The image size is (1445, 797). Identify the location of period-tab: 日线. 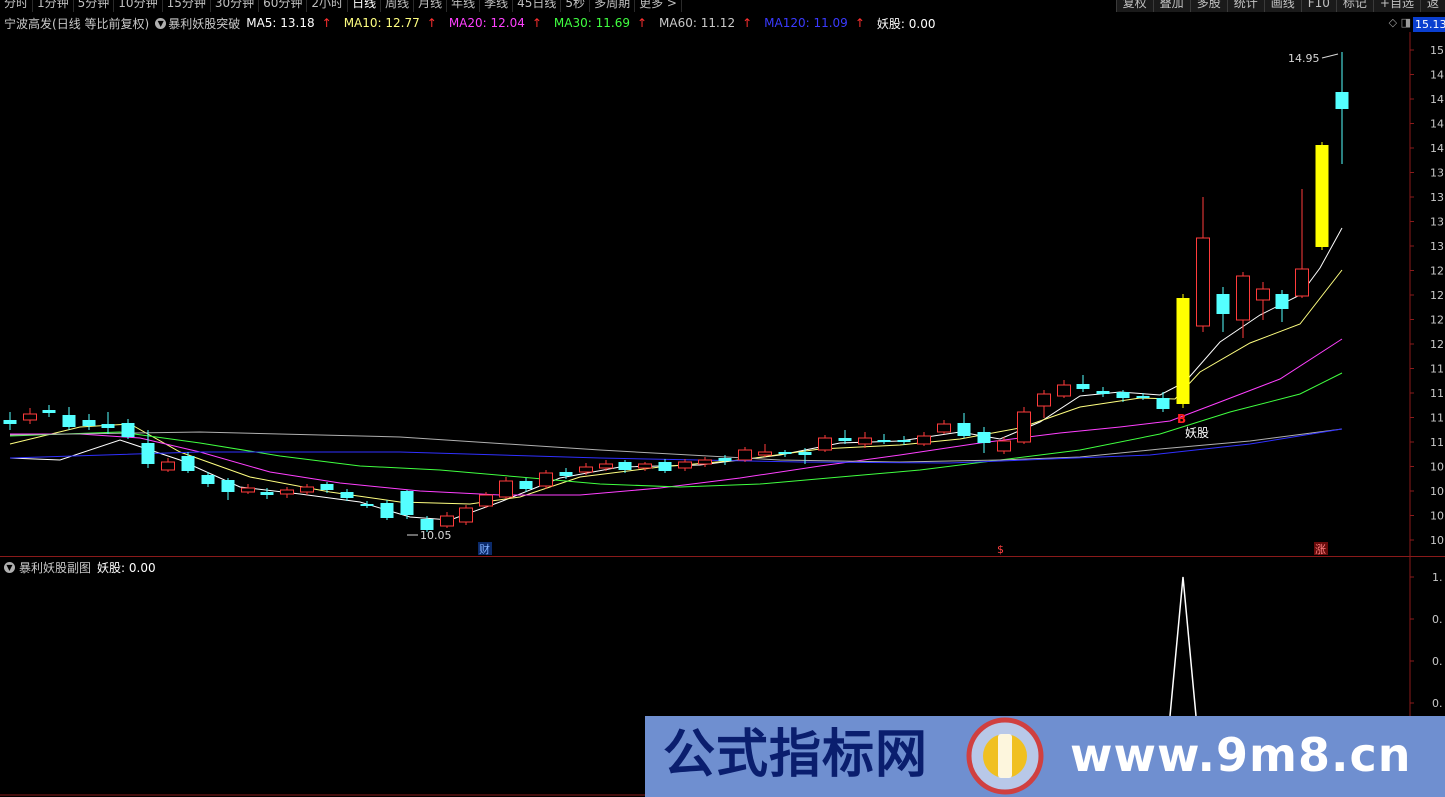
(365, 6).